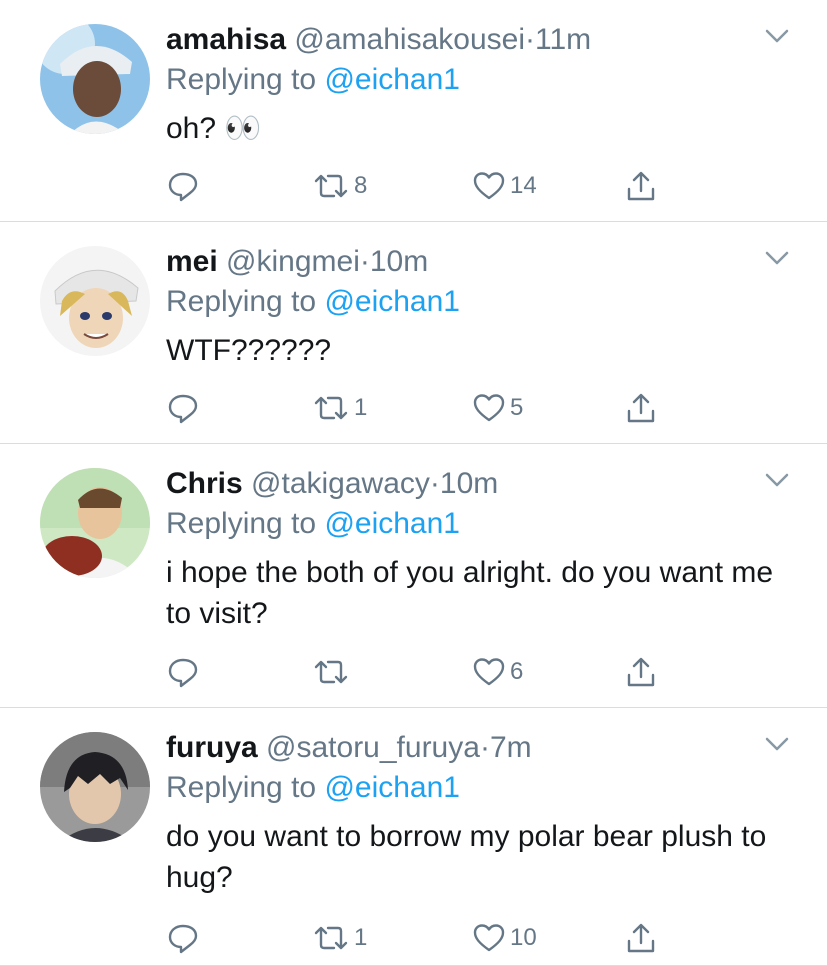 The width and height of the screenshot is (827, 966). I want to click on like-count: 10, so click(523, 937).